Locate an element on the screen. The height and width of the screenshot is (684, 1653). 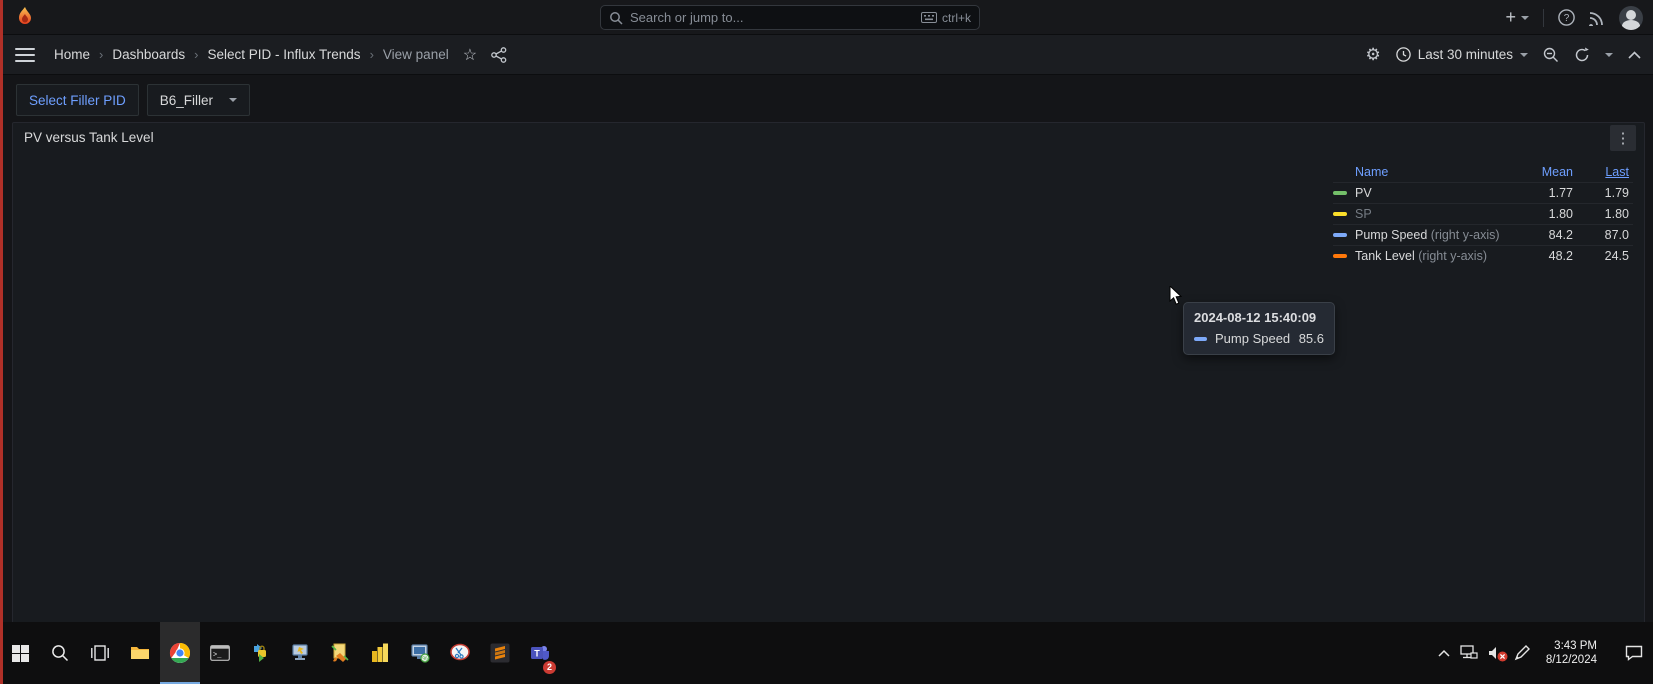
file-explorer-icon is located at coordinates (140, 653).